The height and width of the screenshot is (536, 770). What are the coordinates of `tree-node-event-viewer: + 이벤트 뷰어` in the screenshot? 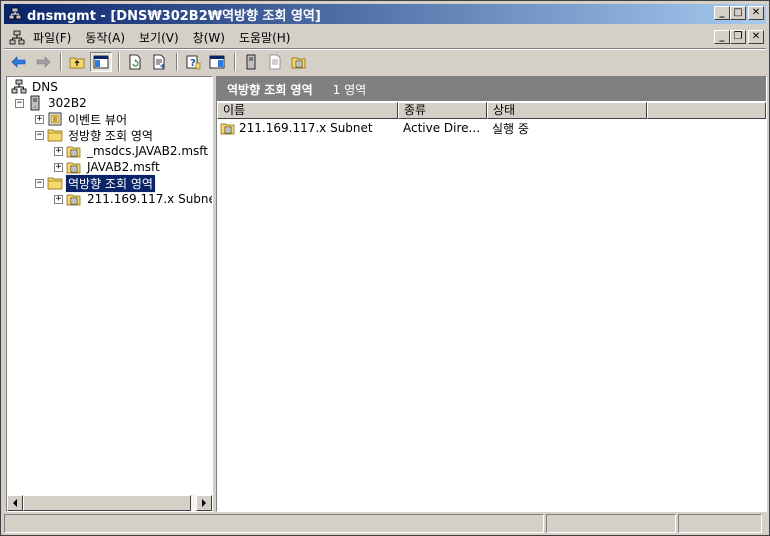 It's located at (82, 119).